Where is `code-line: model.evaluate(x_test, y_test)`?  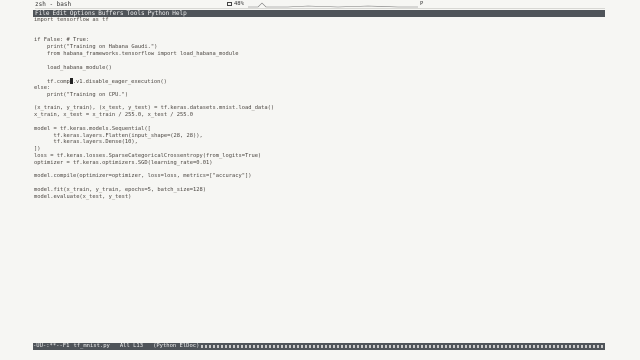
code-line: model.evaluate(x_test, y_test) is located at coordinates (319, 197).